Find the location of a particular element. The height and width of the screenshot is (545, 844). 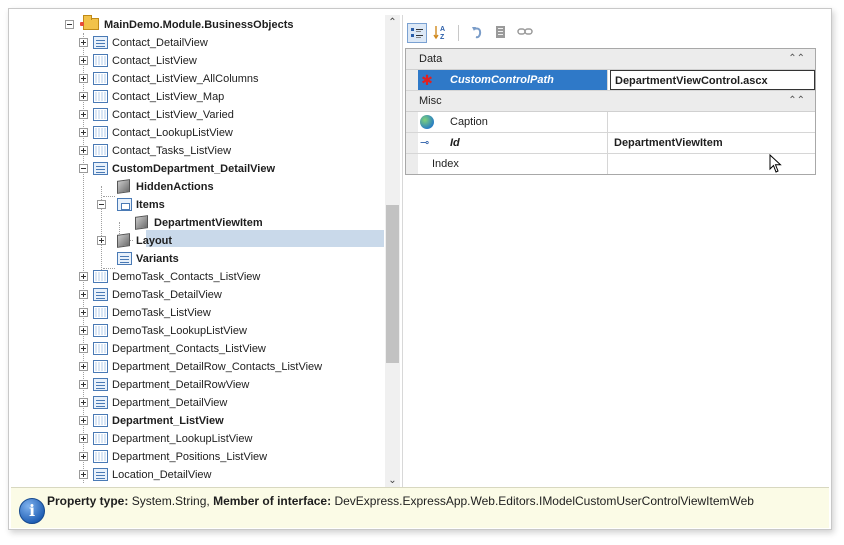

property-value-input: DepartmentViewItem is located at coordinates (712, 143).